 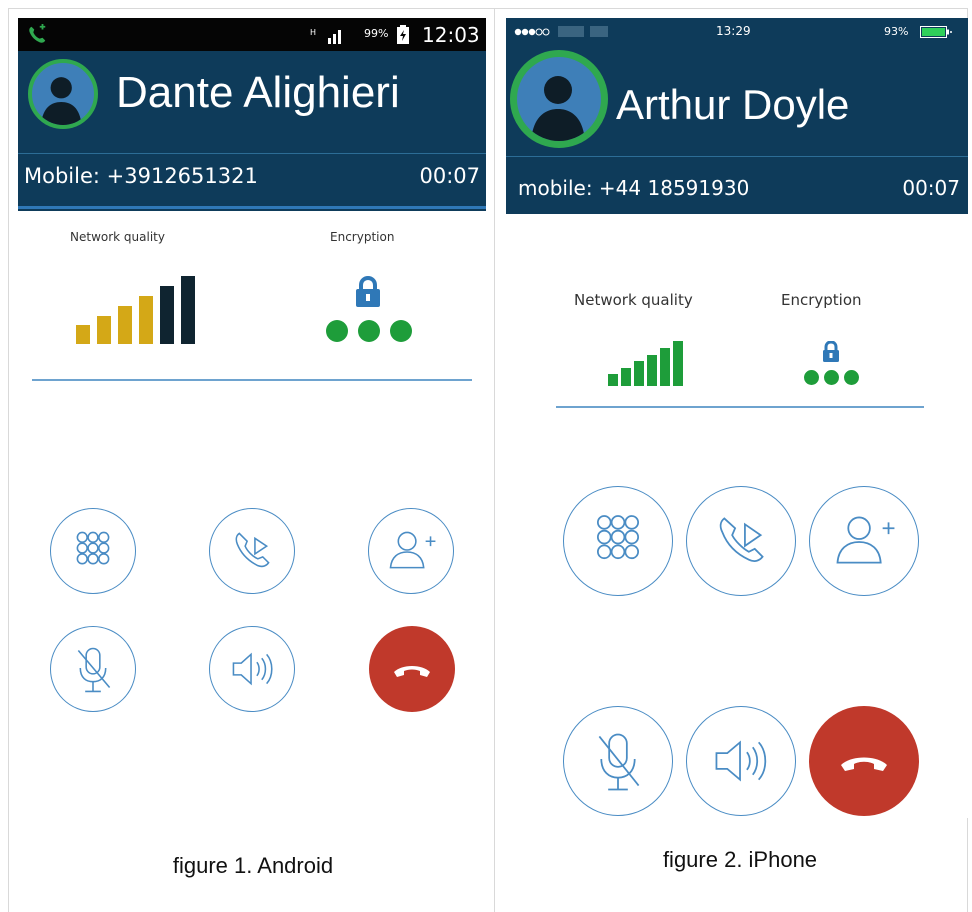 What do you see at coordinates (571, 31) in the screenshot?
I see `carrier-label` at bounding box center [571, 31].